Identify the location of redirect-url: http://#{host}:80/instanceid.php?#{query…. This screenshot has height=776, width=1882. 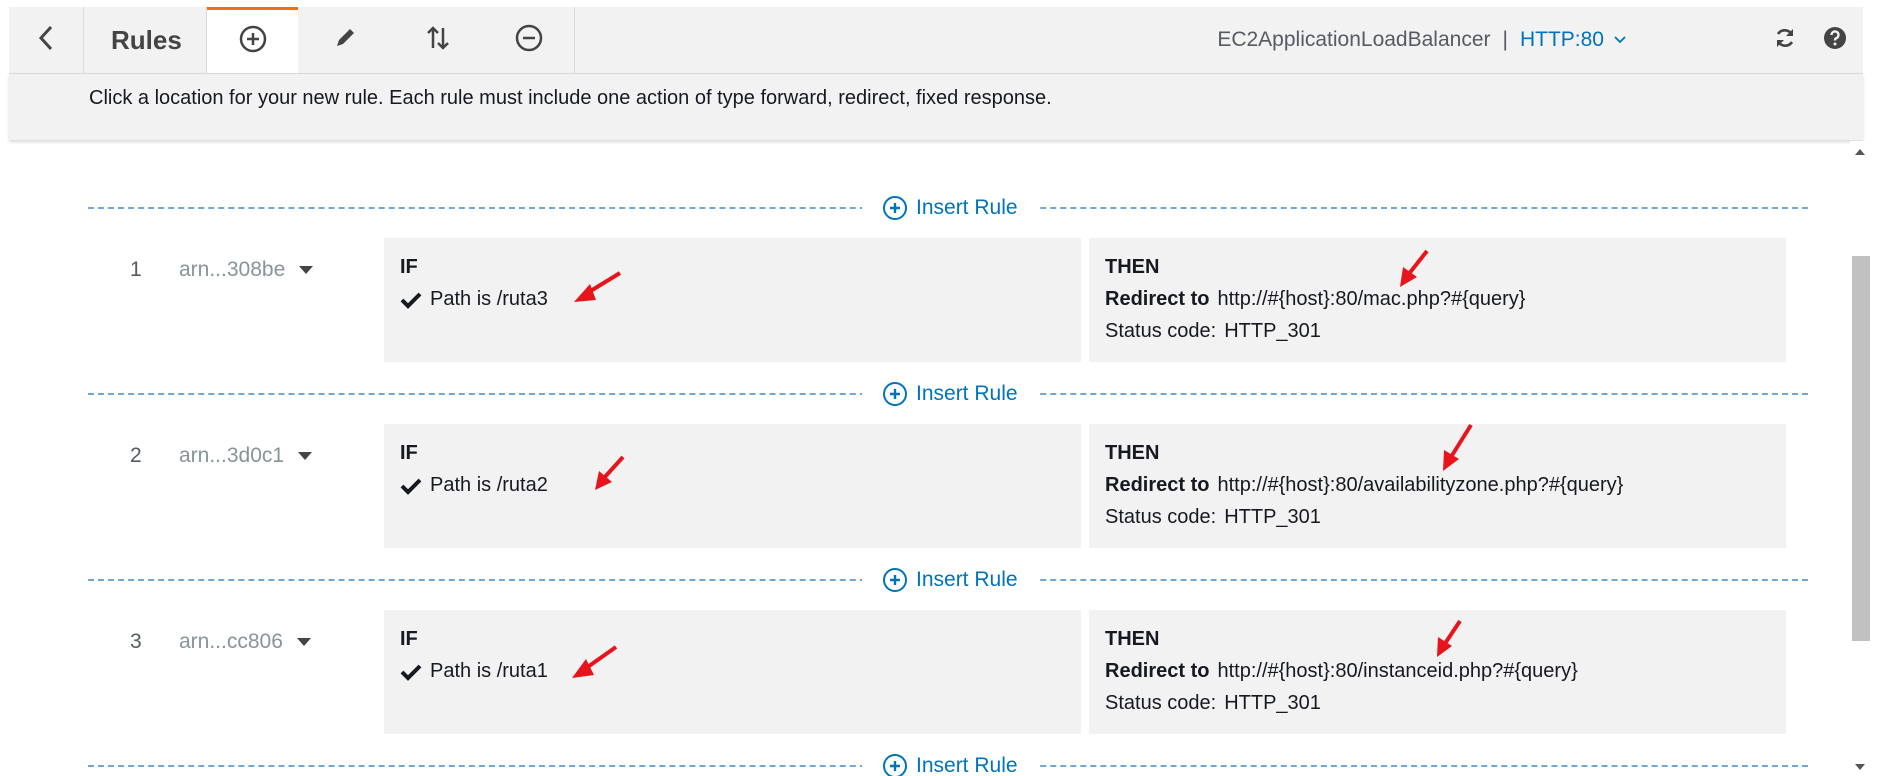
(1397, 671).